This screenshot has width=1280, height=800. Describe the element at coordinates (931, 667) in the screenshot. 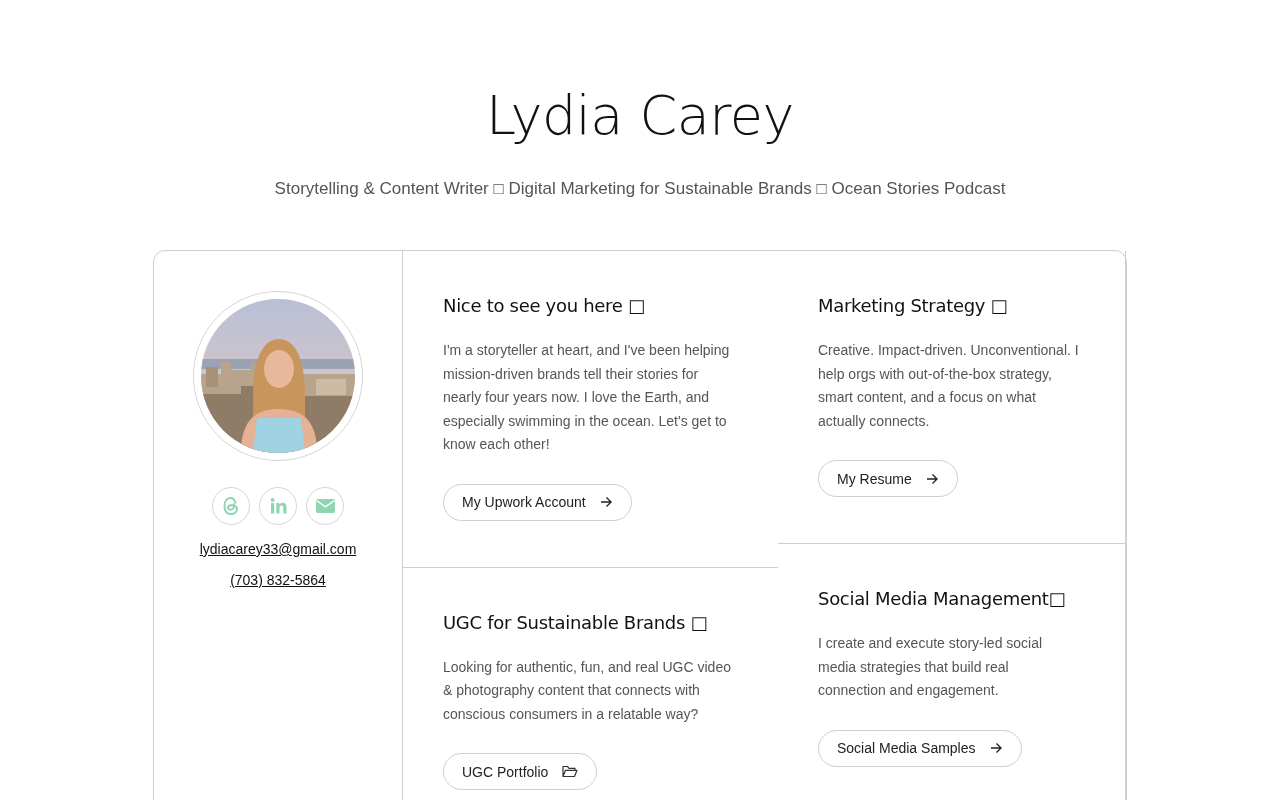

I see `card-text: I create and execute story-led social media strategies that build real connection and engagement.` at that location.